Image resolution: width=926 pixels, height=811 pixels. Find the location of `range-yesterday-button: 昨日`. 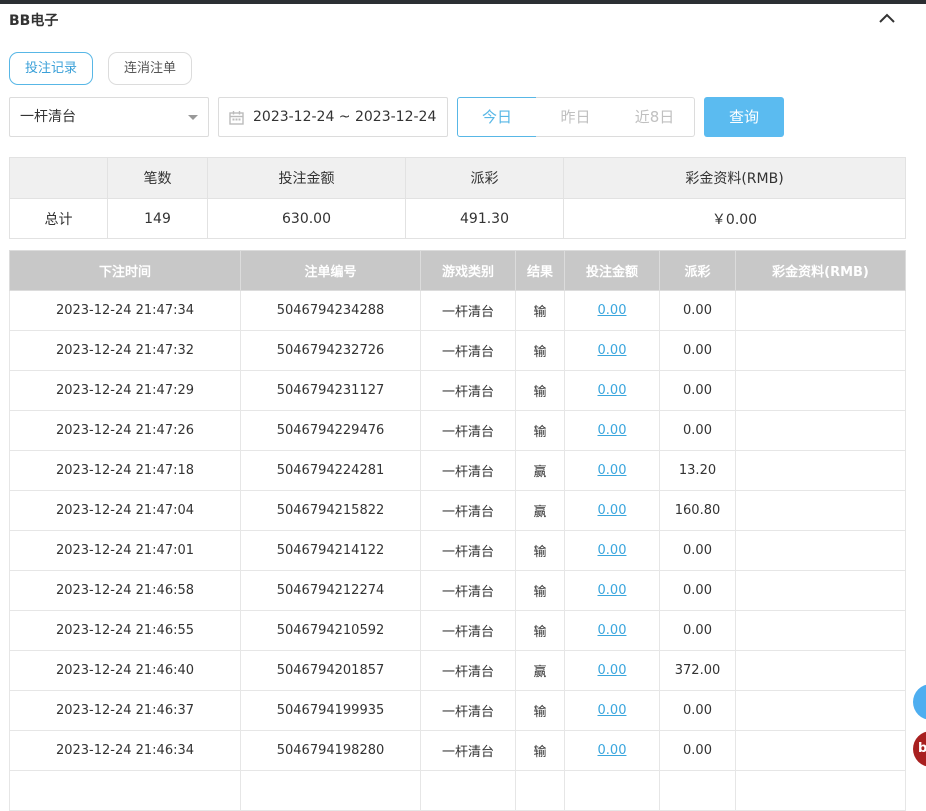

range-yesterday-button: 昨日 is located at coordinates (576, 117).